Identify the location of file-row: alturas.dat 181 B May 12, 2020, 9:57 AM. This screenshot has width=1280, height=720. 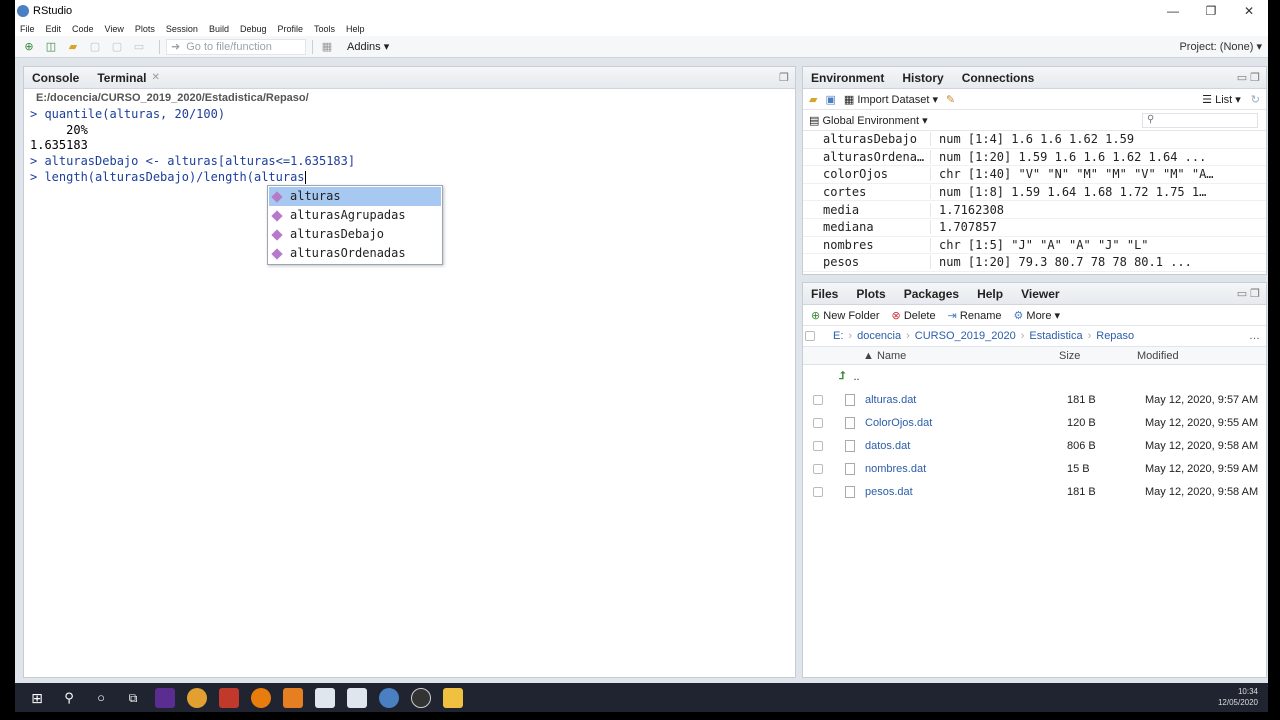
(1034, 399).